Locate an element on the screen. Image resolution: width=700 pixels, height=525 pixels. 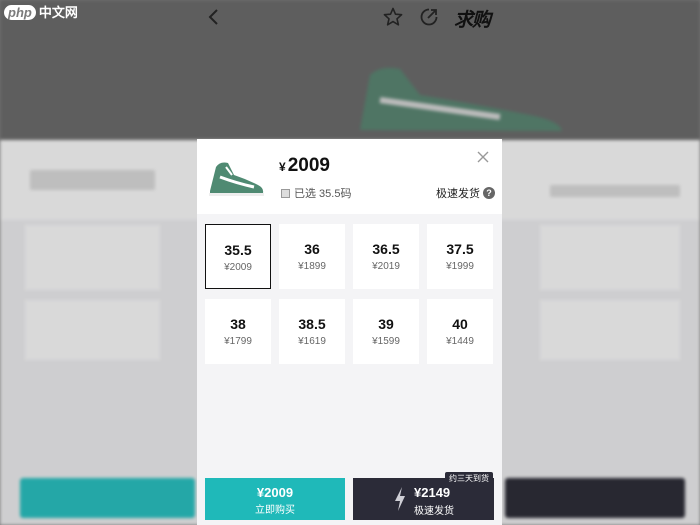
sheet-header: ¥2009 已选 35.5码 极速发货 ? is located at coordinates (349, 176).